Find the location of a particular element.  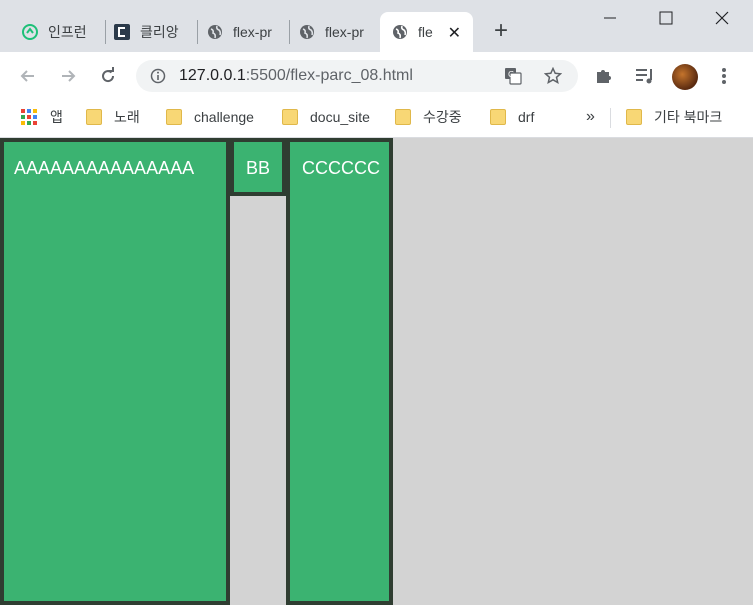

translate-icon: G is located at coordinates (513, 76).